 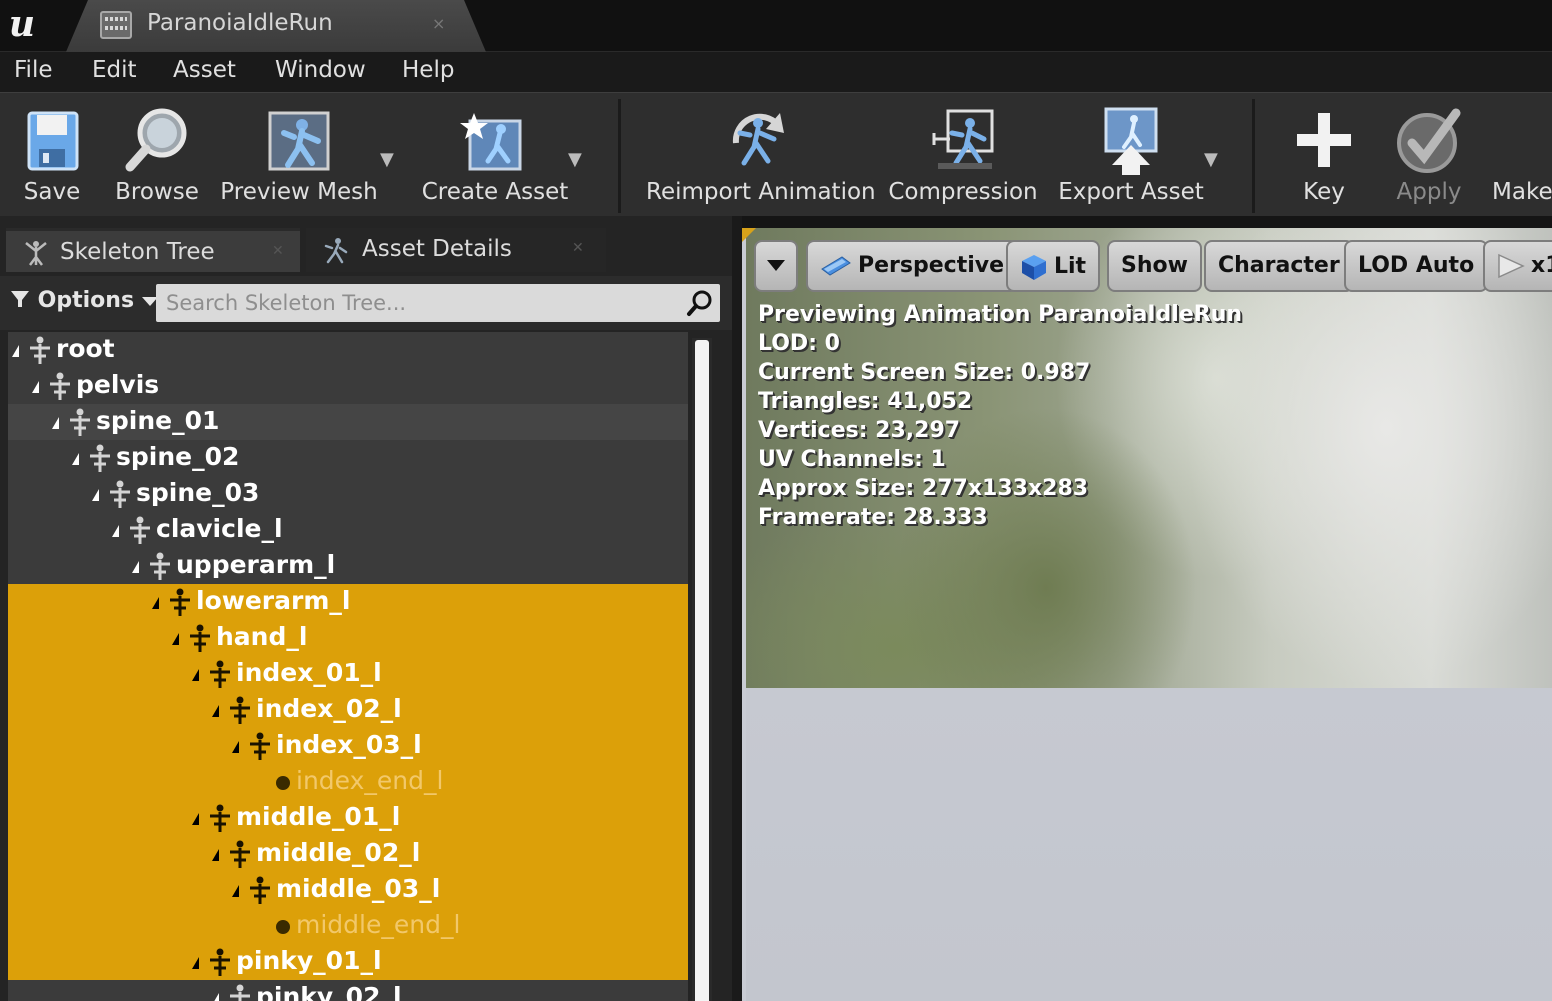 What do you see at coordinates (737, 608) in the screenshot?
I see `panel-splitter` at bounding box center [737, 608].